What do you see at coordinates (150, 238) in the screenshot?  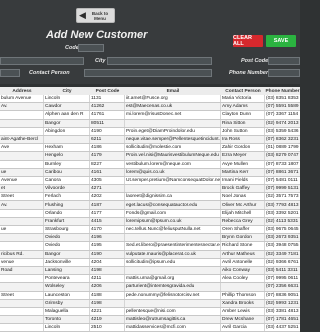 I see `table-row: Oviedo 4196 Brynn Gordon (03) 2673 9351` at bounding box center [150, 238].